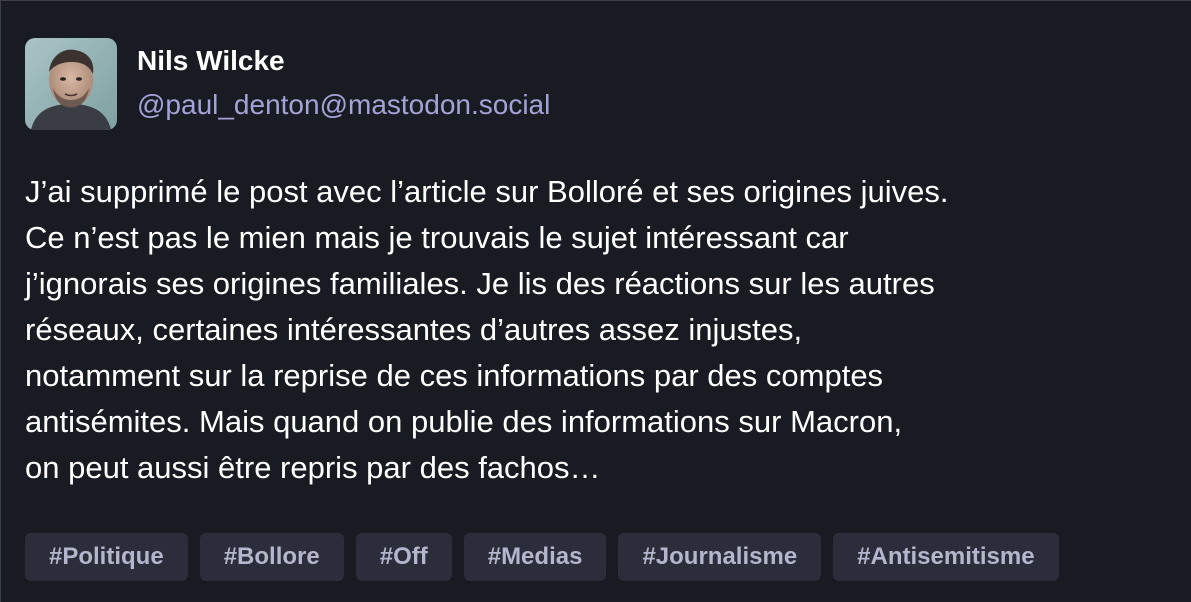 The width and height of the screenshot is (1191, 602). What do you see at coordinates (106, 557) in the screenshot?
I see `hashtag-politique: #Politique` at bounding box center [106, 557].